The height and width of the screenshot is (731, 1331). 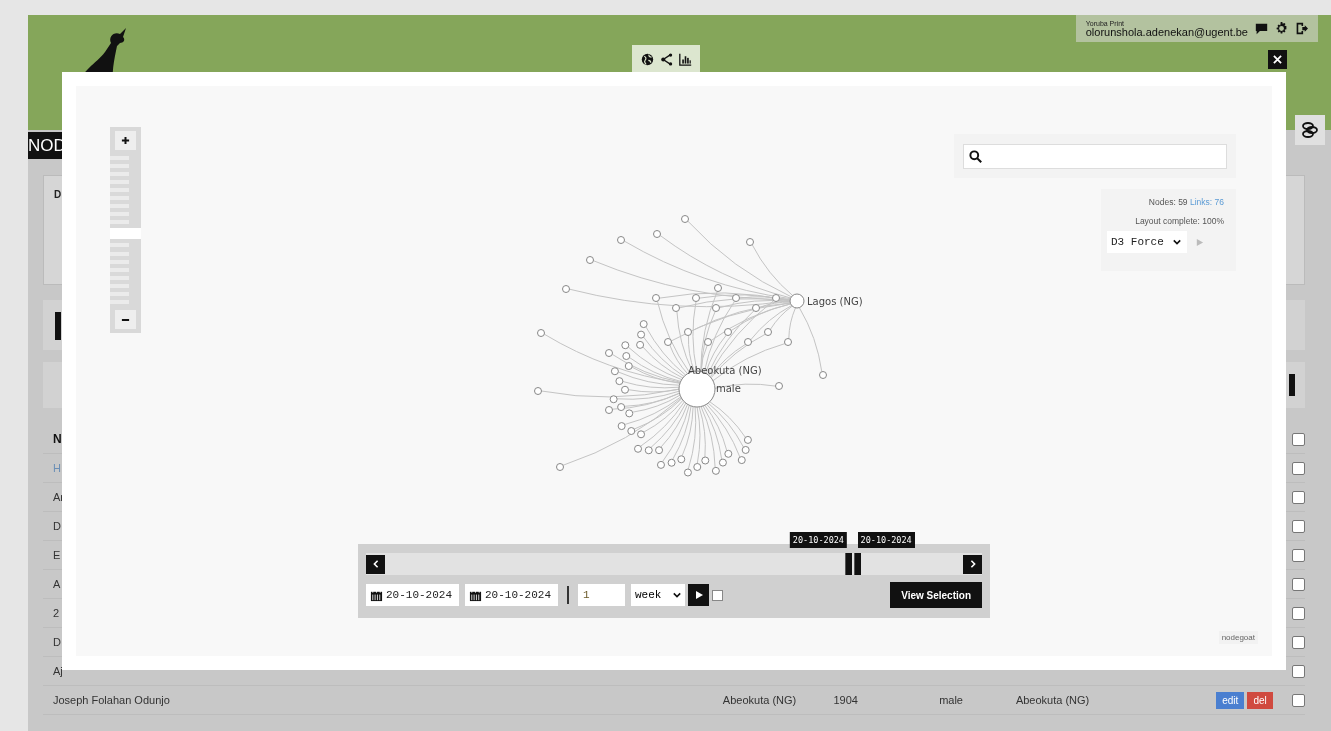 I want to click on zoom-thumb, so click(x=125, y=234).